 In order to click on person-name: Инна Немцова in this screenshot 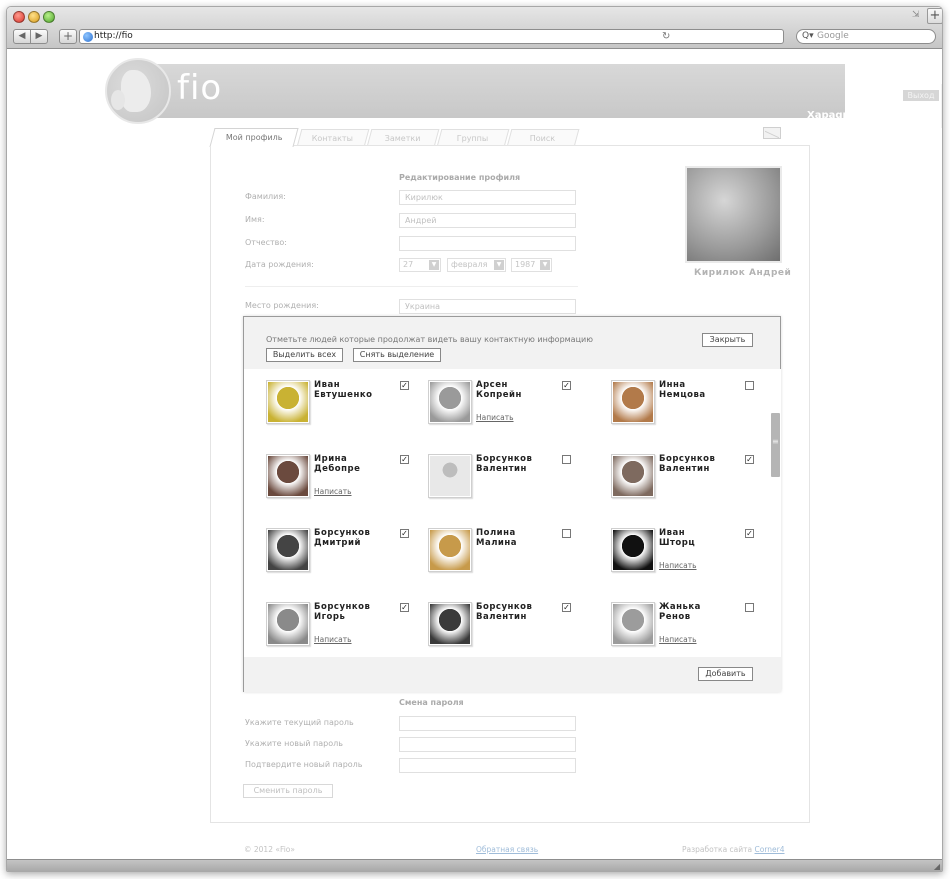, I will do `click(682, 390)`.